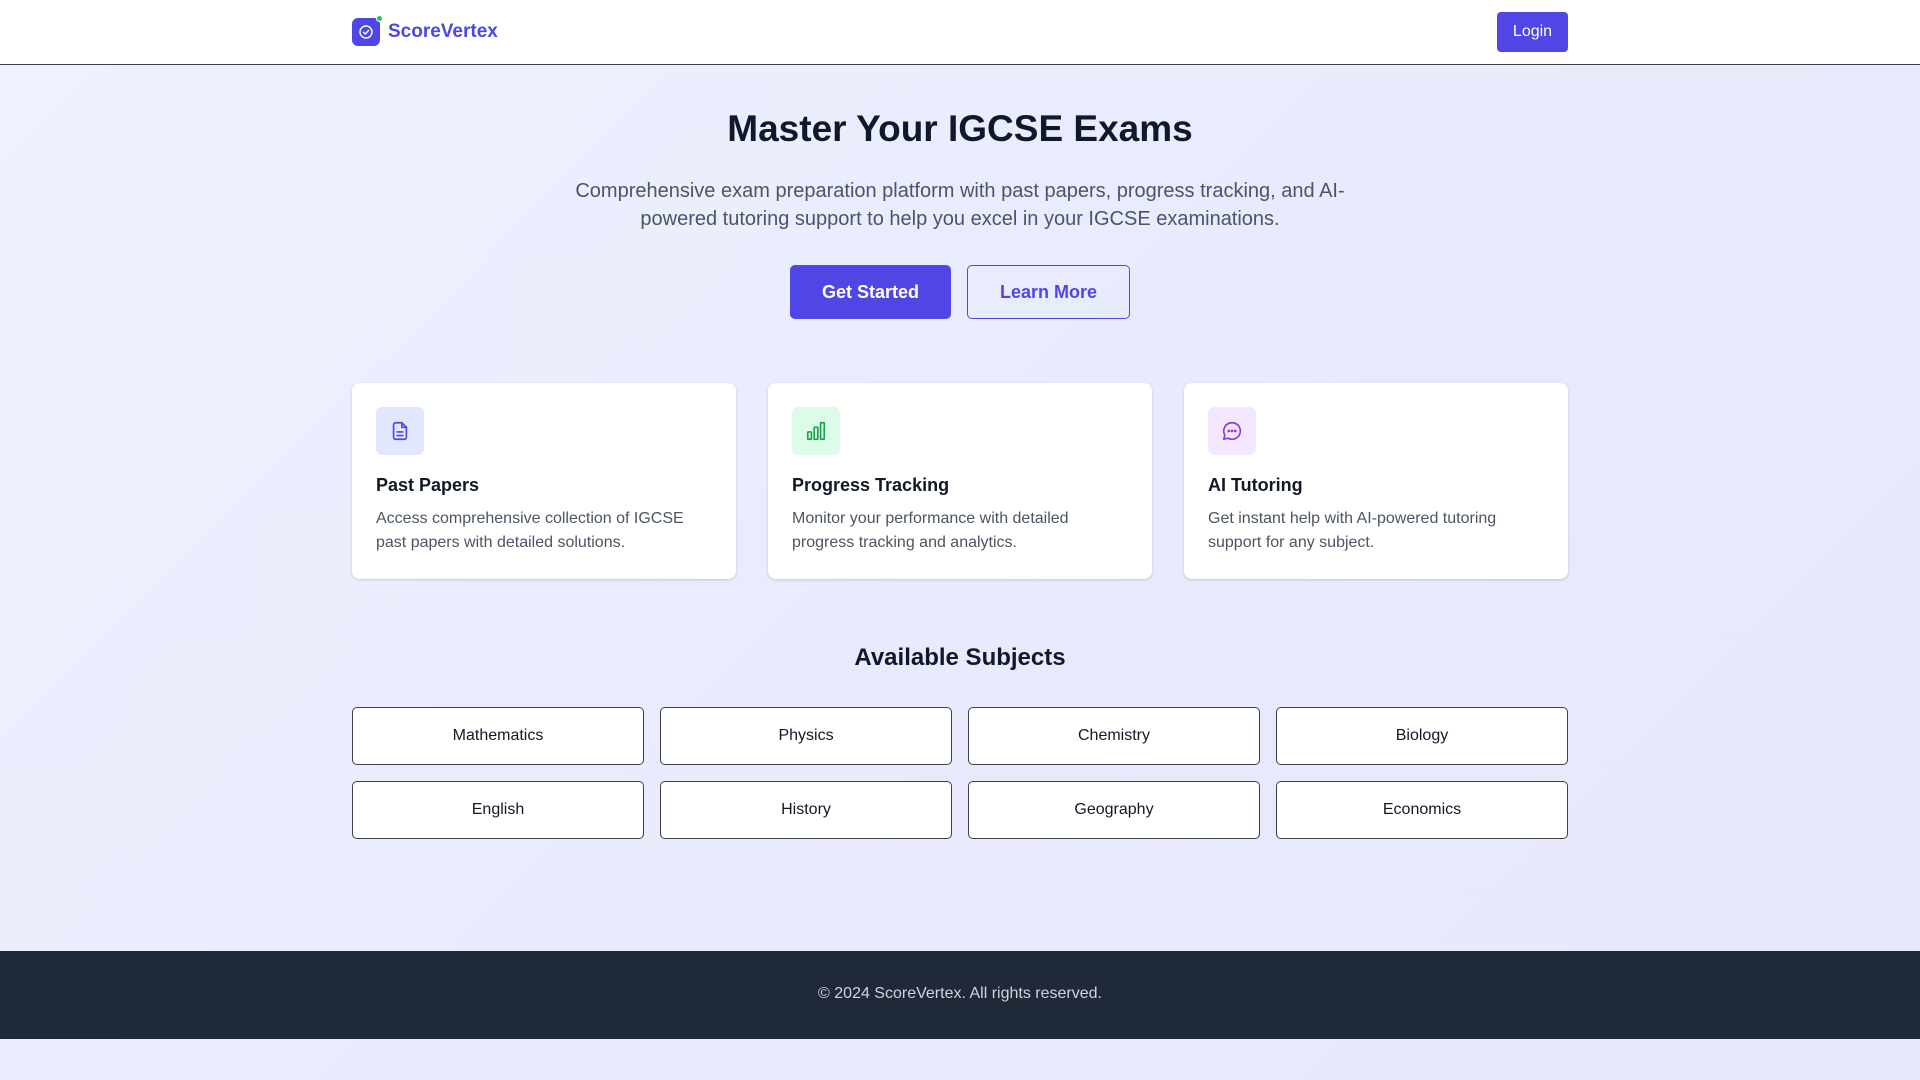 The width and height of the screenshot is (1920, 1080). What do you see at coordinates (816, 431) in the screenshot?
I see `bar-chart-icon` at bounding box center [816, 431].